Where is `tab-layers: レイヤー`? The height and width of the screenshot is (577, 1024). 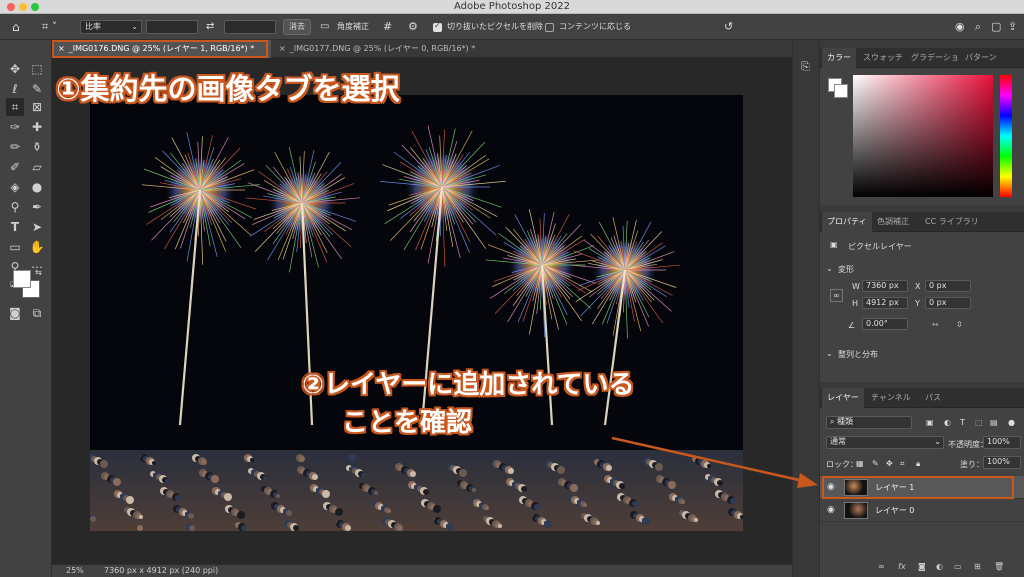 tab-layers: レイヤー is located at coordinates (843, 398).